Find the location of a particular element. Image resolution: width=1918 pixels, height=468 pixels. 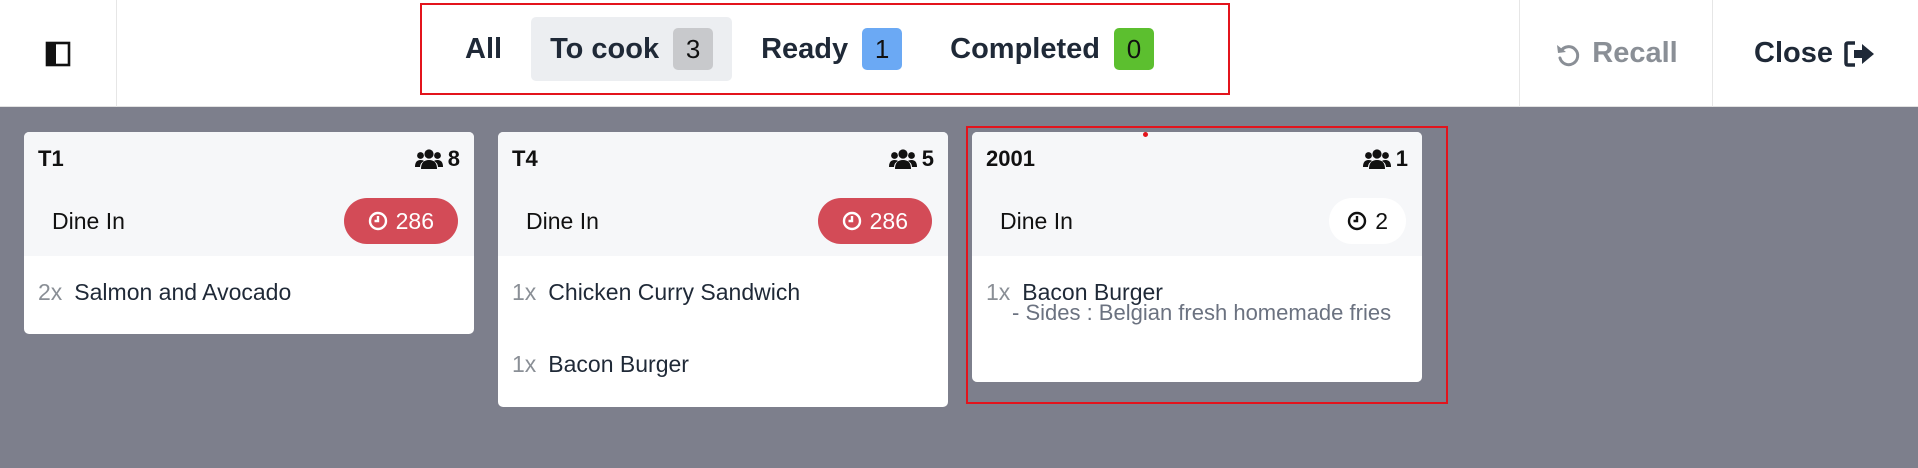

table-name: 2001 is located at coordinates (1010, 158).